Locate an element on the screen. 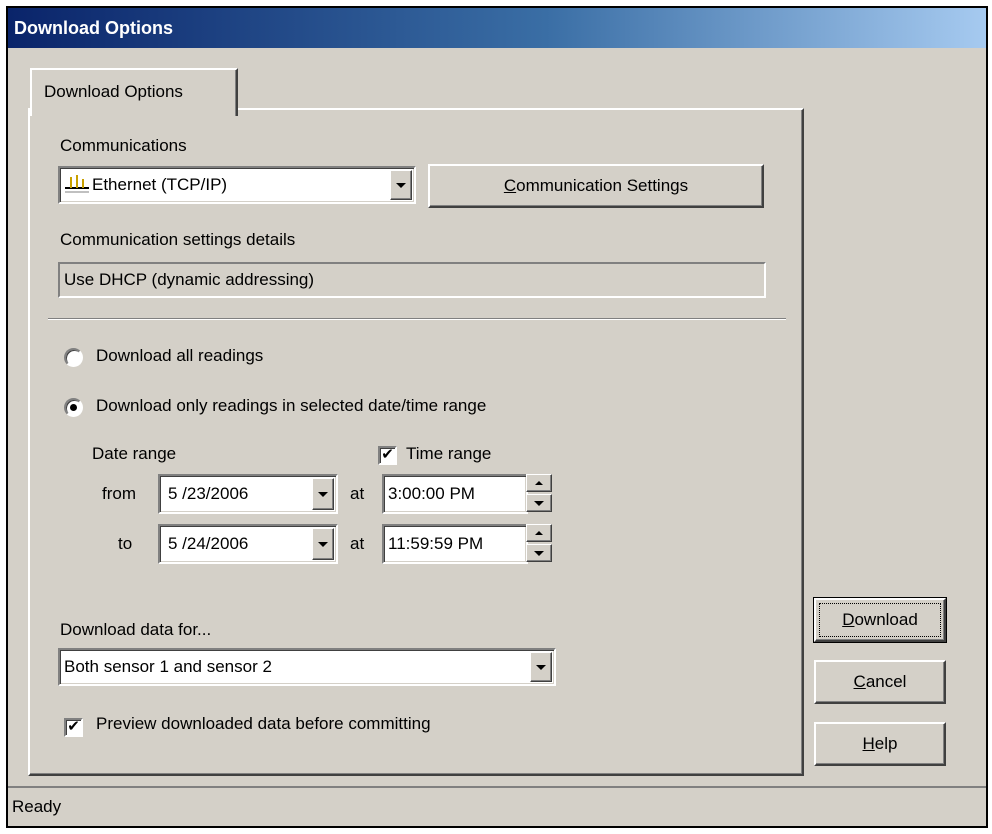 Image resolution: width=992 pixels, height=834 pixels. window-title: Download Options is located at coordinates (93, 28).